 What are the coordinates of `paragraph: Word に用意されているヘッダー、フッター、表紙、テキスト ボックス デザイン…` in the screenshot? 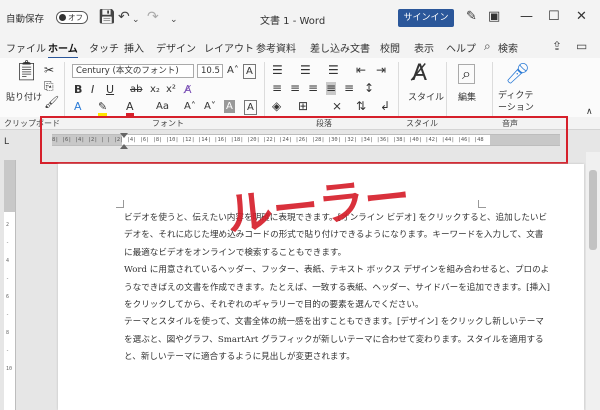 It's located at (337, 288).